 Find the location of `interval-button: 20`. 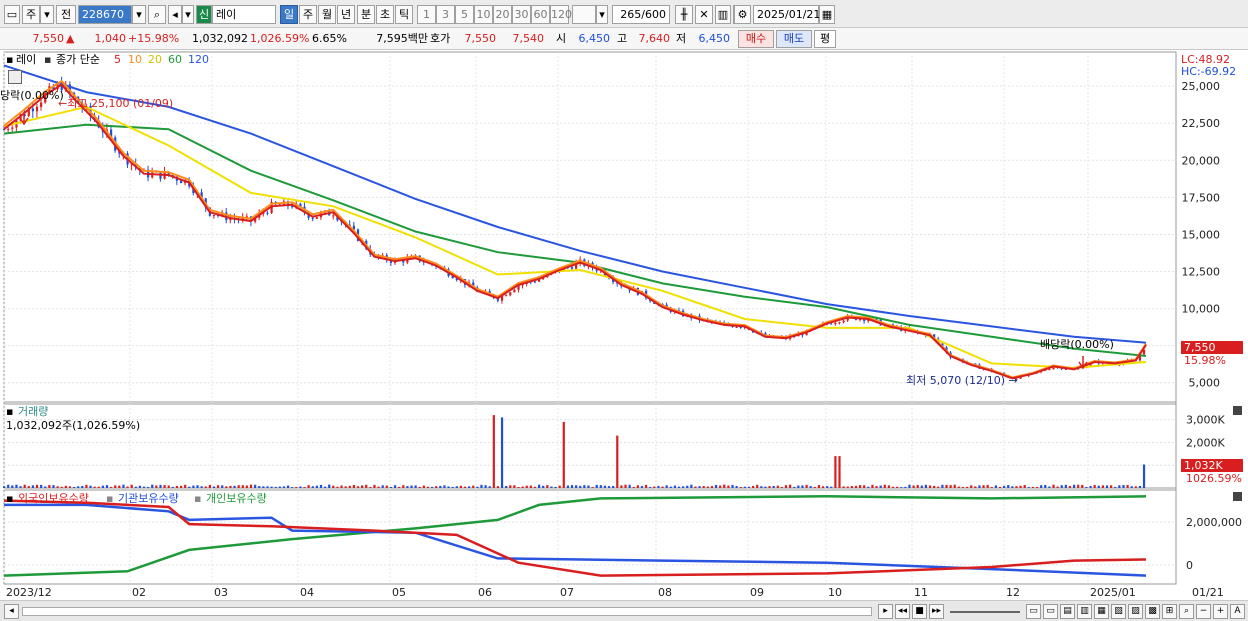

interval-button: 20 is located at coordinates (502, 14).